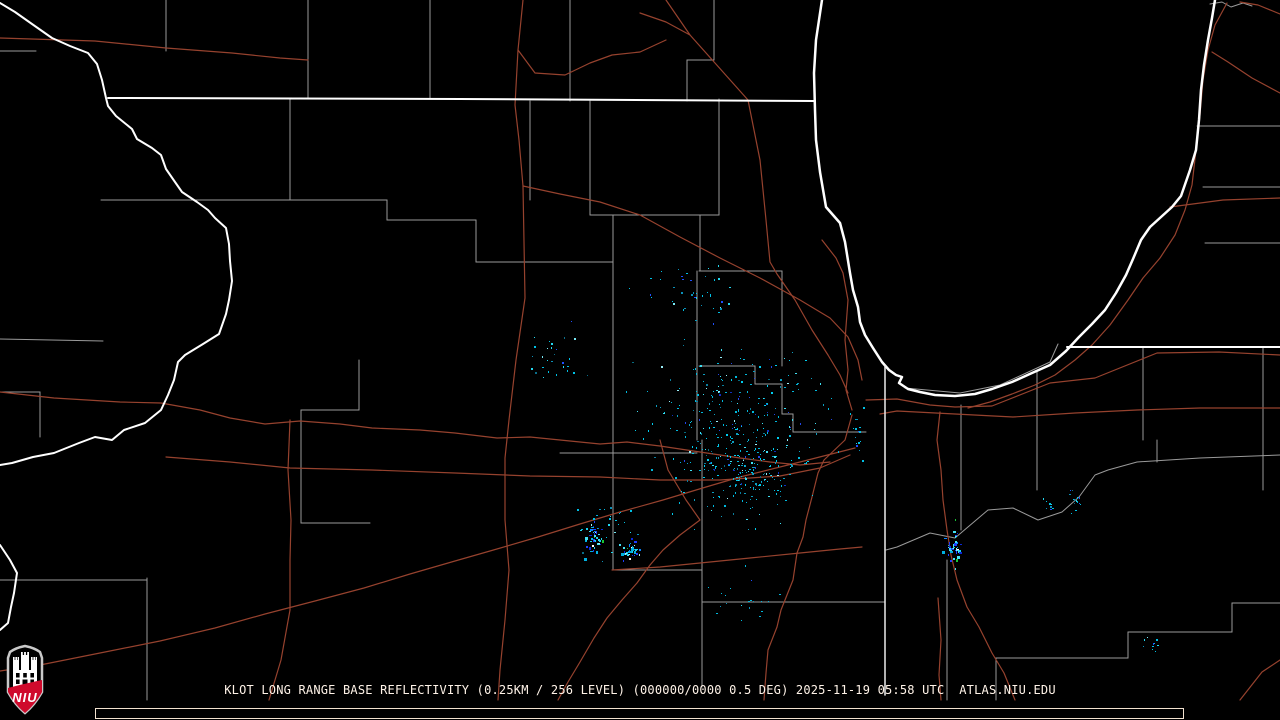 The width and height of the screenshot is (1280, 720). What do you see at coordinates (640, 702) in the screenshot?
I see `colorbar-tick-labels` at bounding box center [640, 702].